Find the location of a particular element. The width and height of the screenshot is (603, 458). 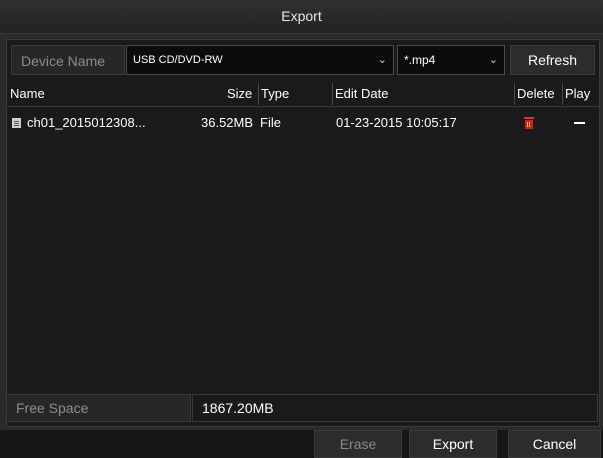

dialog-footer: Erase Export Cancel is located at coordinates (301, 444).